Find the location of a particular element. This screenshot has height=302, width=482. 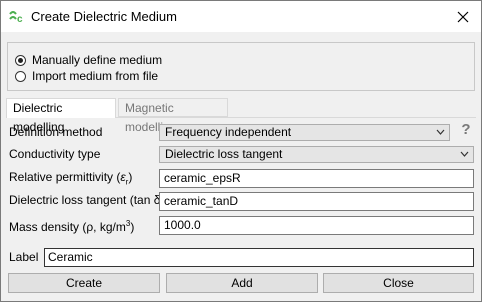

conductivity-type-label: Conductivity type is located at coordinates (55, 154).